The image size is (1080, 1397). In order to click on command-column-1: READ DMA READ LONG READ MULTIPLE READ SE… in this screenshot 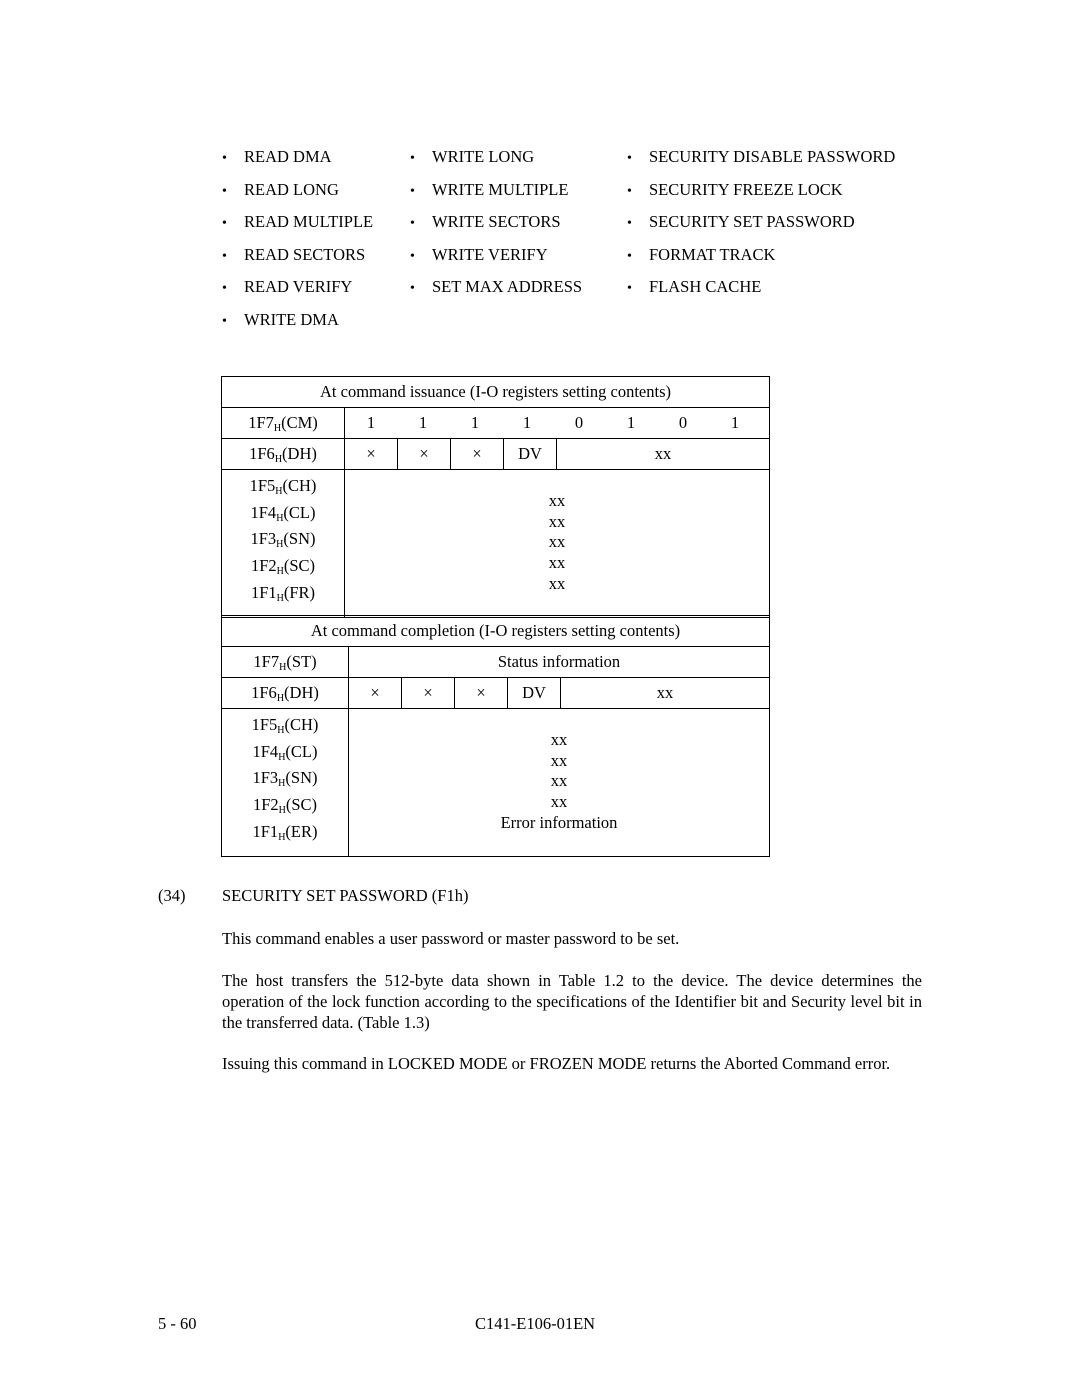, I will do `click(297, 243)`.